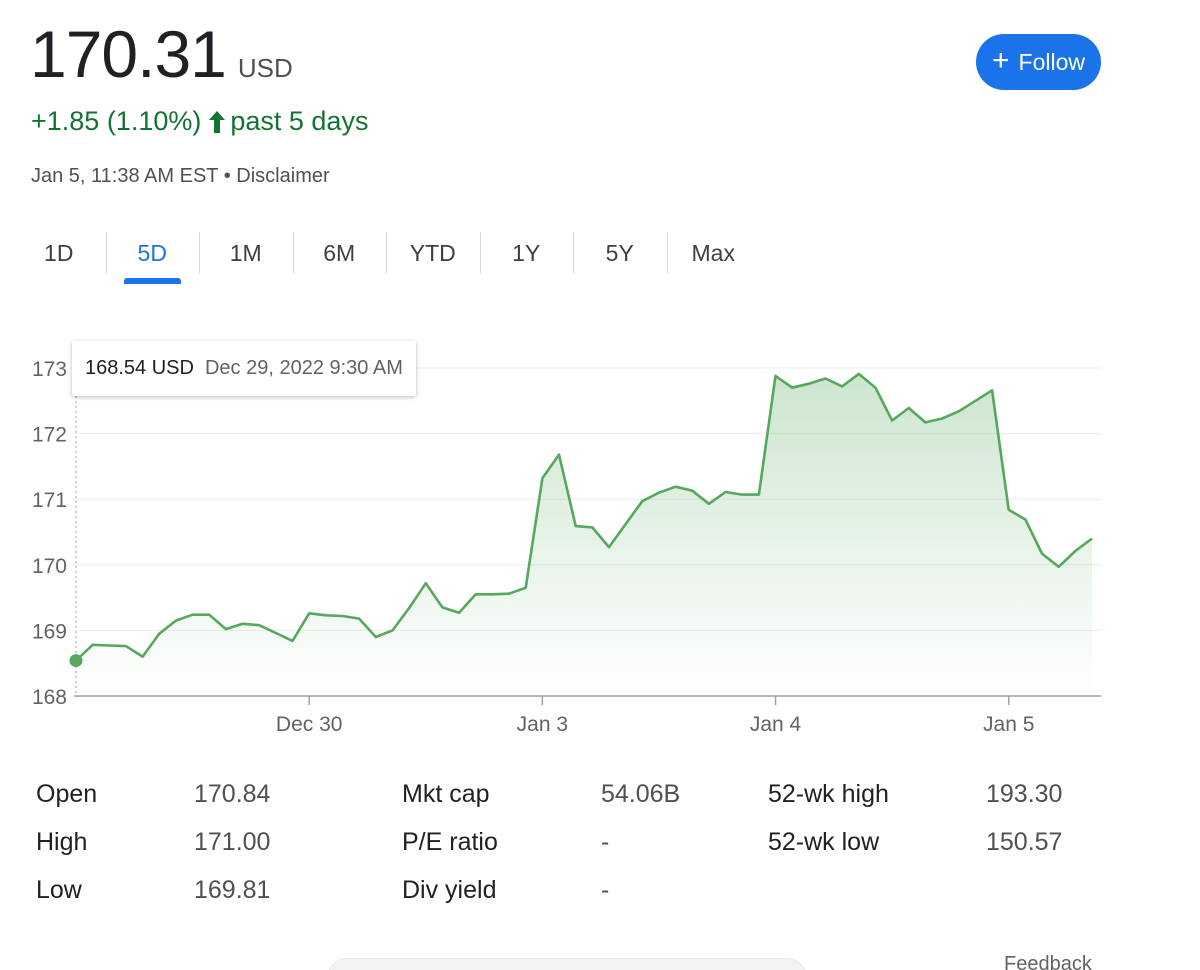 This screenshot has height=970, width=1200. What do you see at coordinates (526, 253) in the screenshot?
I see `tab-1y: 1Y` at bounding box center [526, 253].